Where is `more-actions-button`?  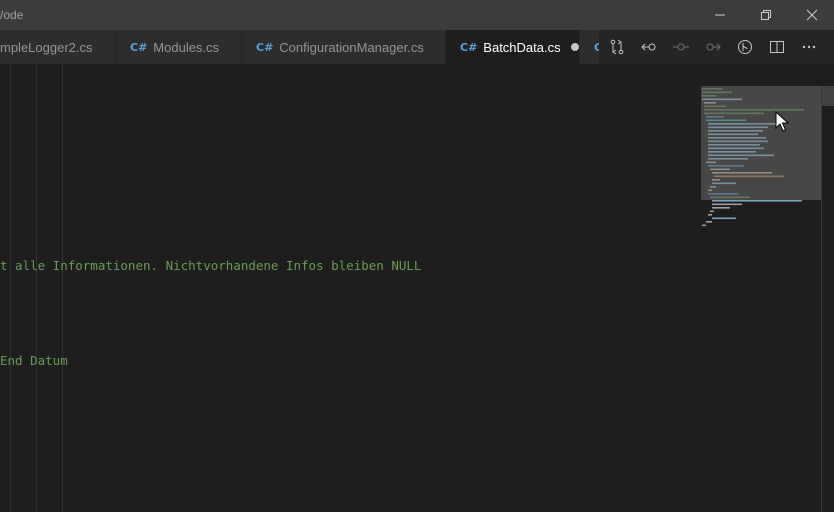
more-actions-button is located at coordinates (809, 47).